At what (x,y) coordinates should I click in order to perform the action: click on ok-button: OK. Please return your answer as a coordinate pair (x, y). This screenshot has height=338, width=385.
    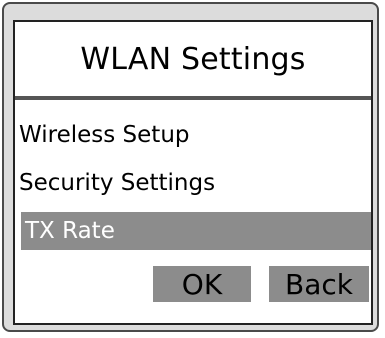
    Looking at the image, I should click on (202, 284).